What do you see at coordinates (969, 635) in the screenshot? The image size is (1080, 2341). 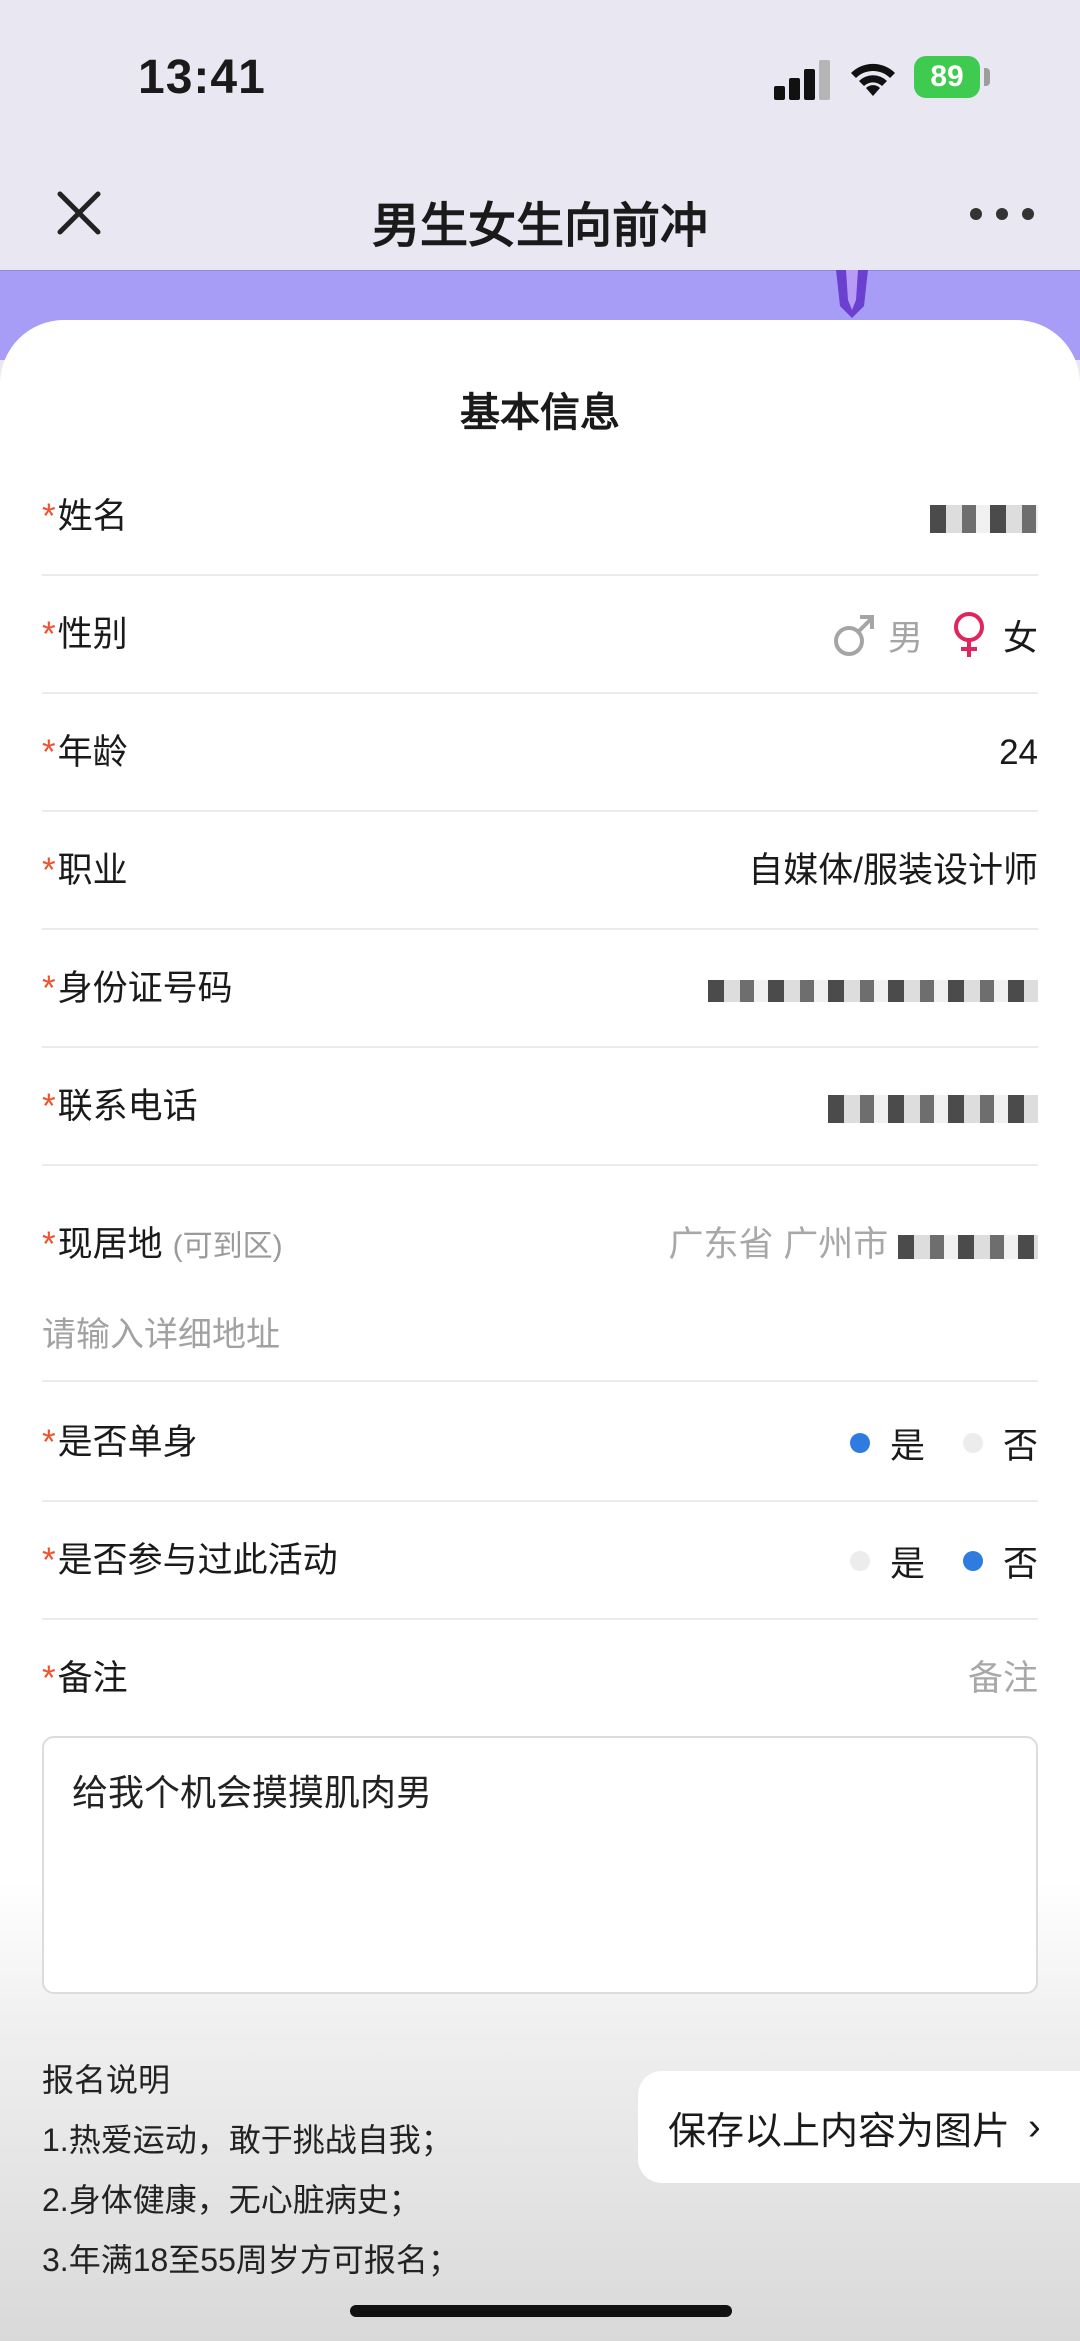 I see `female-symbol-icon` at bounding box center [969, 635].